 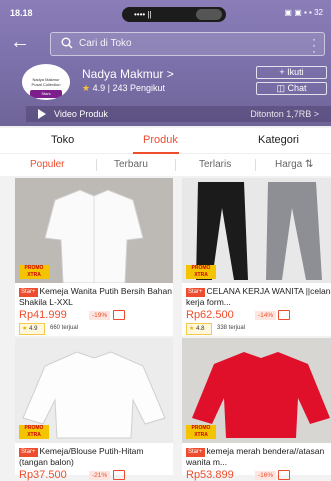 I want to click on search-icon, so click(x=67, y=43).